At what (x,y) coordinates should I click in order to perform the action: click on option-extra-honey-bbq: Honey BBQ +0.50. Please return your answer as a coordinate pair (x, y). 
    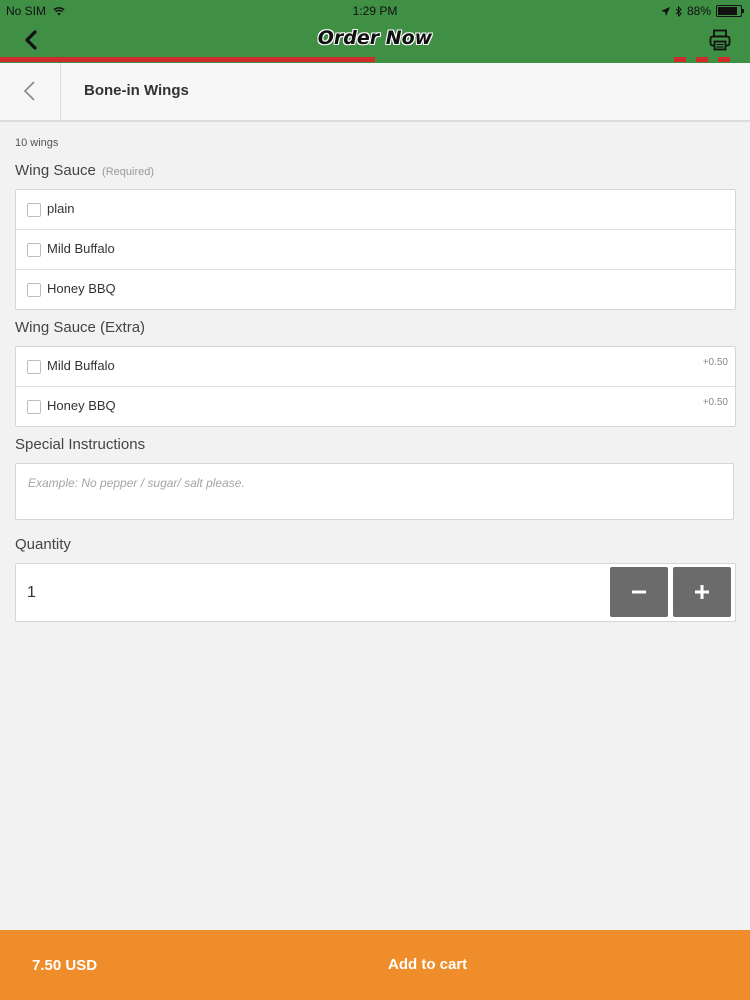
    Looking at the image, I should click on (375, 406).